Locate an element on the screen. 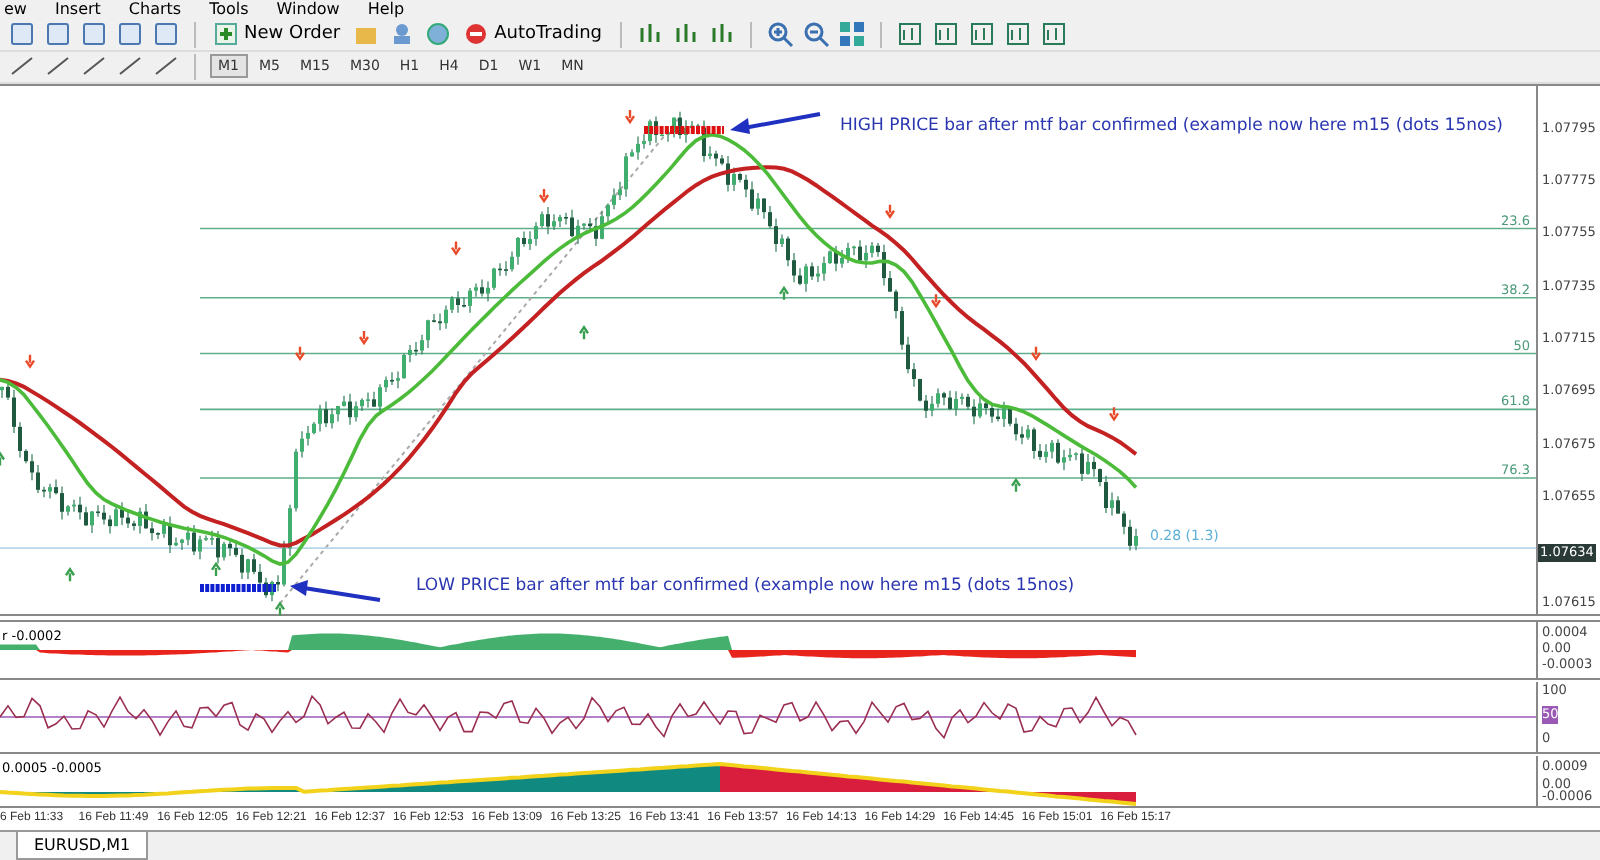 The height and width of the screenshot is (860, 1600). menu-item: Charts is located at coordinates (155, 9).